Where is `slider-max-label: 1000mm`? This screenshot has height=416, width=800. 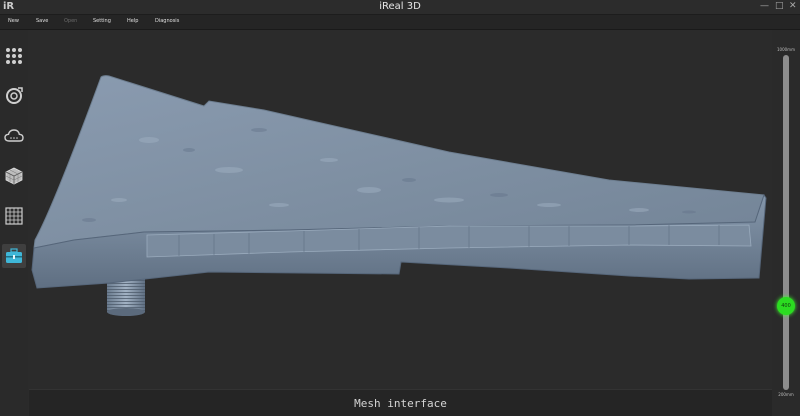 slider-max-label: 1000mm is located at coordinates (786, 49).